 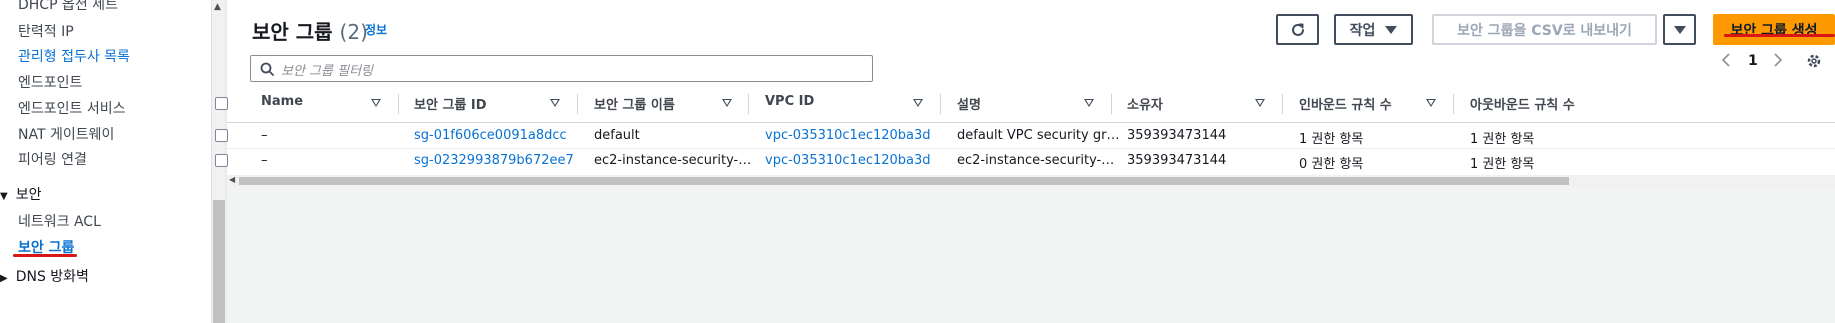 I want to click on caret-down-icon: ▼, so click(x=4, y=196).